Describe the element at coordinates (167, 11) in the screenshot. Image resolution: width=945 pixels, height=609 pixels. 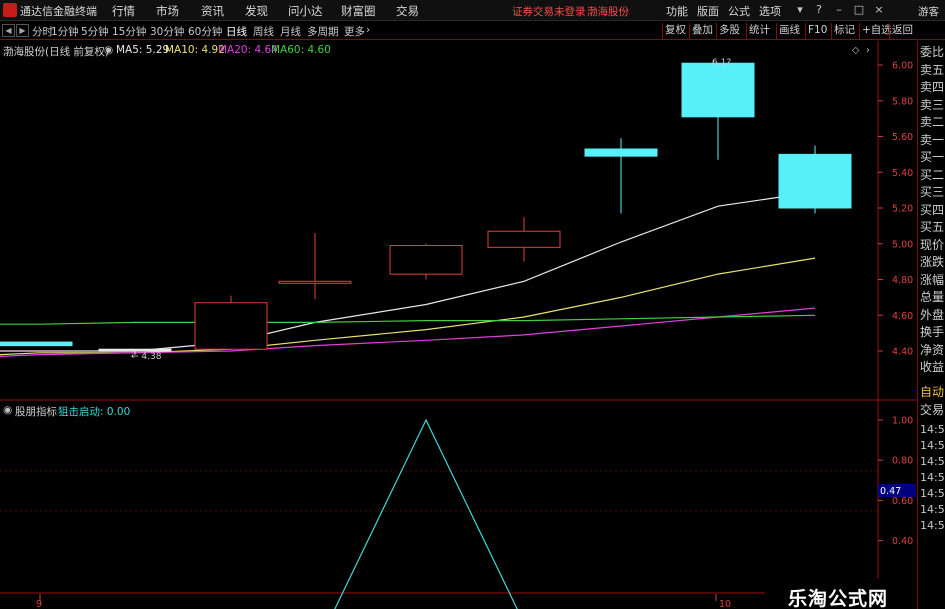
I see `menu-market: 市场` at that location.